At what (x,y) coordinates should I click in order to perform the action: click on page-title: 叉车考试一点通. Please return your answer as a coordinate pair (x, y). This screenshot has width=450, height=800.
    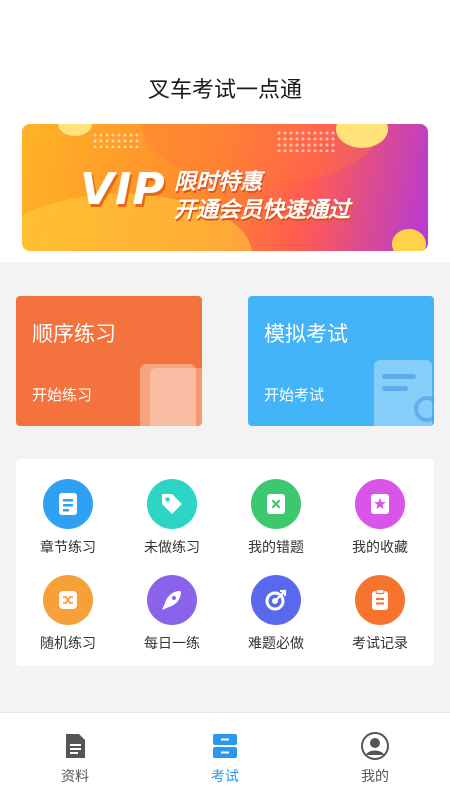
    Looking at the image, I should click on (224, 90).